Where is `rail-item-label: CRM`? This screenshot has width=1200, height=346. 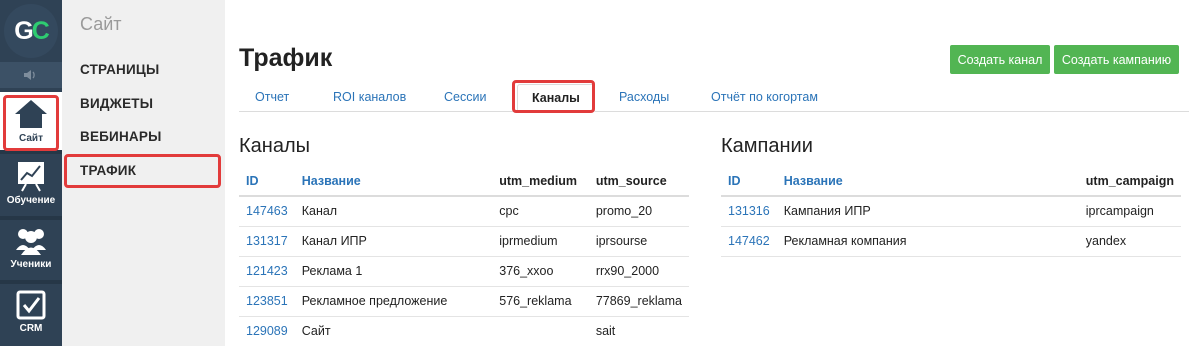
rail-item-label: CRM is located at coordinates (31, 328).